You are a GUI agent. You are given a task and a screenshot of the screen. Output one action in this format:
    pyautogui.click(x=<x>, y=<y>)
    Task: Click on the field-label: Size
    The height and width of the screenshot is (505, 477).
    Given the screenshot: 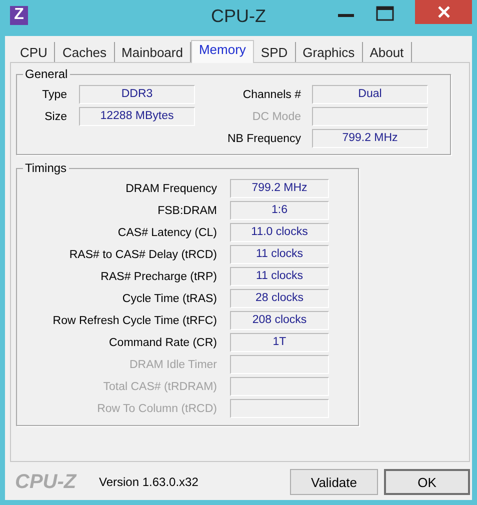 What is the action you would take?
    pyautogui.click(x=55, y=116)
    